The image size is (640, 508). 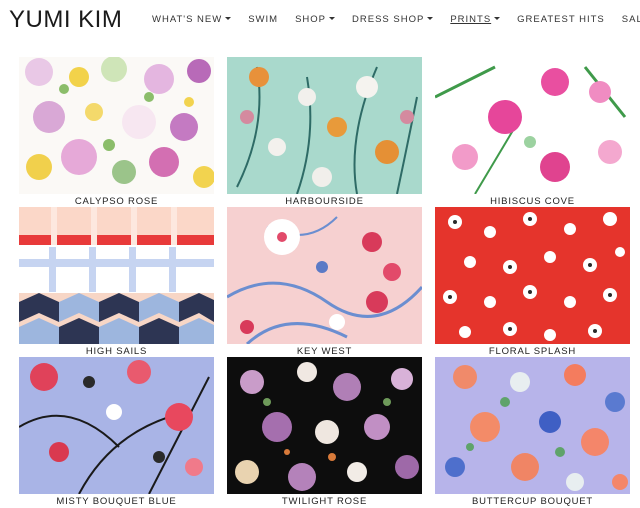 I want to click on nav-label: PRINTS, so click(x=471, y=19).